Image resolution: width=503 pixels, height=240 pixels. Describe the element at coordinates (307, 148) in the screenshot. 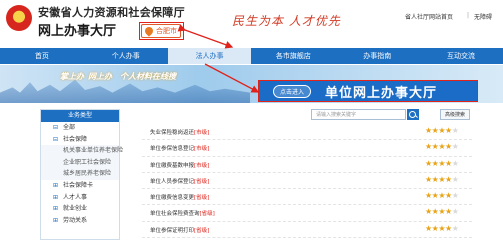

I see `list-item: 单位参保信息登记[市级] ★★★★★` at that location.